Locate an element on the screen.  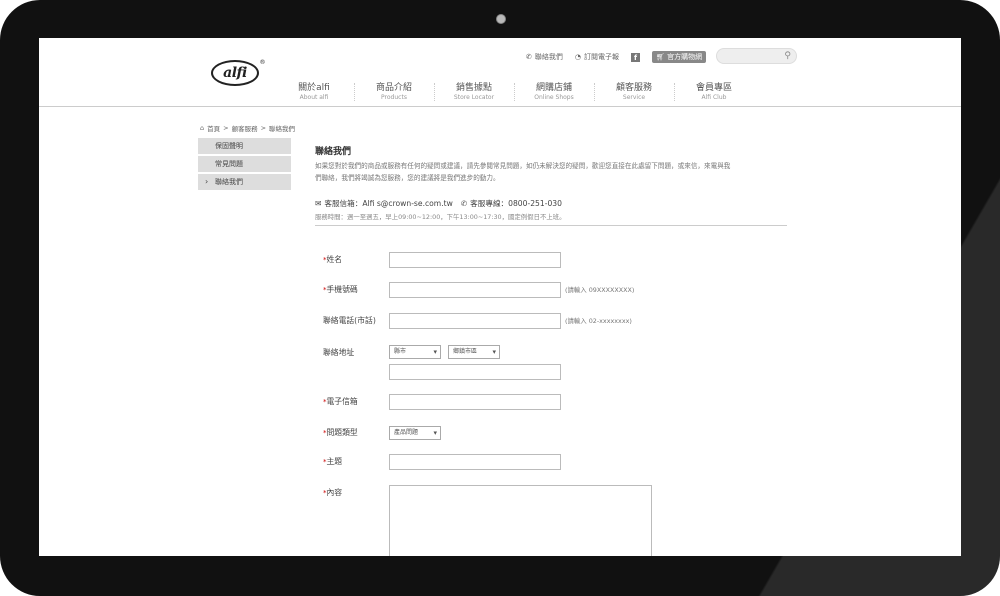
header-divider is located at coordinates (500, 106).